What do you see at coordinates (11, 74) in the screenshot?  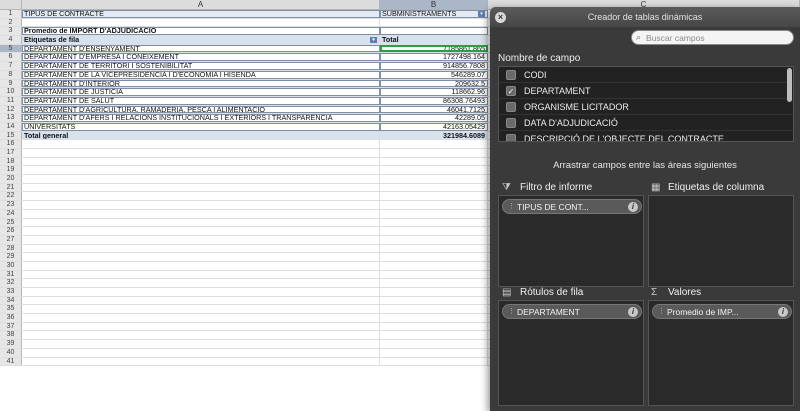 I see `row-number: 8` at bounding box center [11, 74].